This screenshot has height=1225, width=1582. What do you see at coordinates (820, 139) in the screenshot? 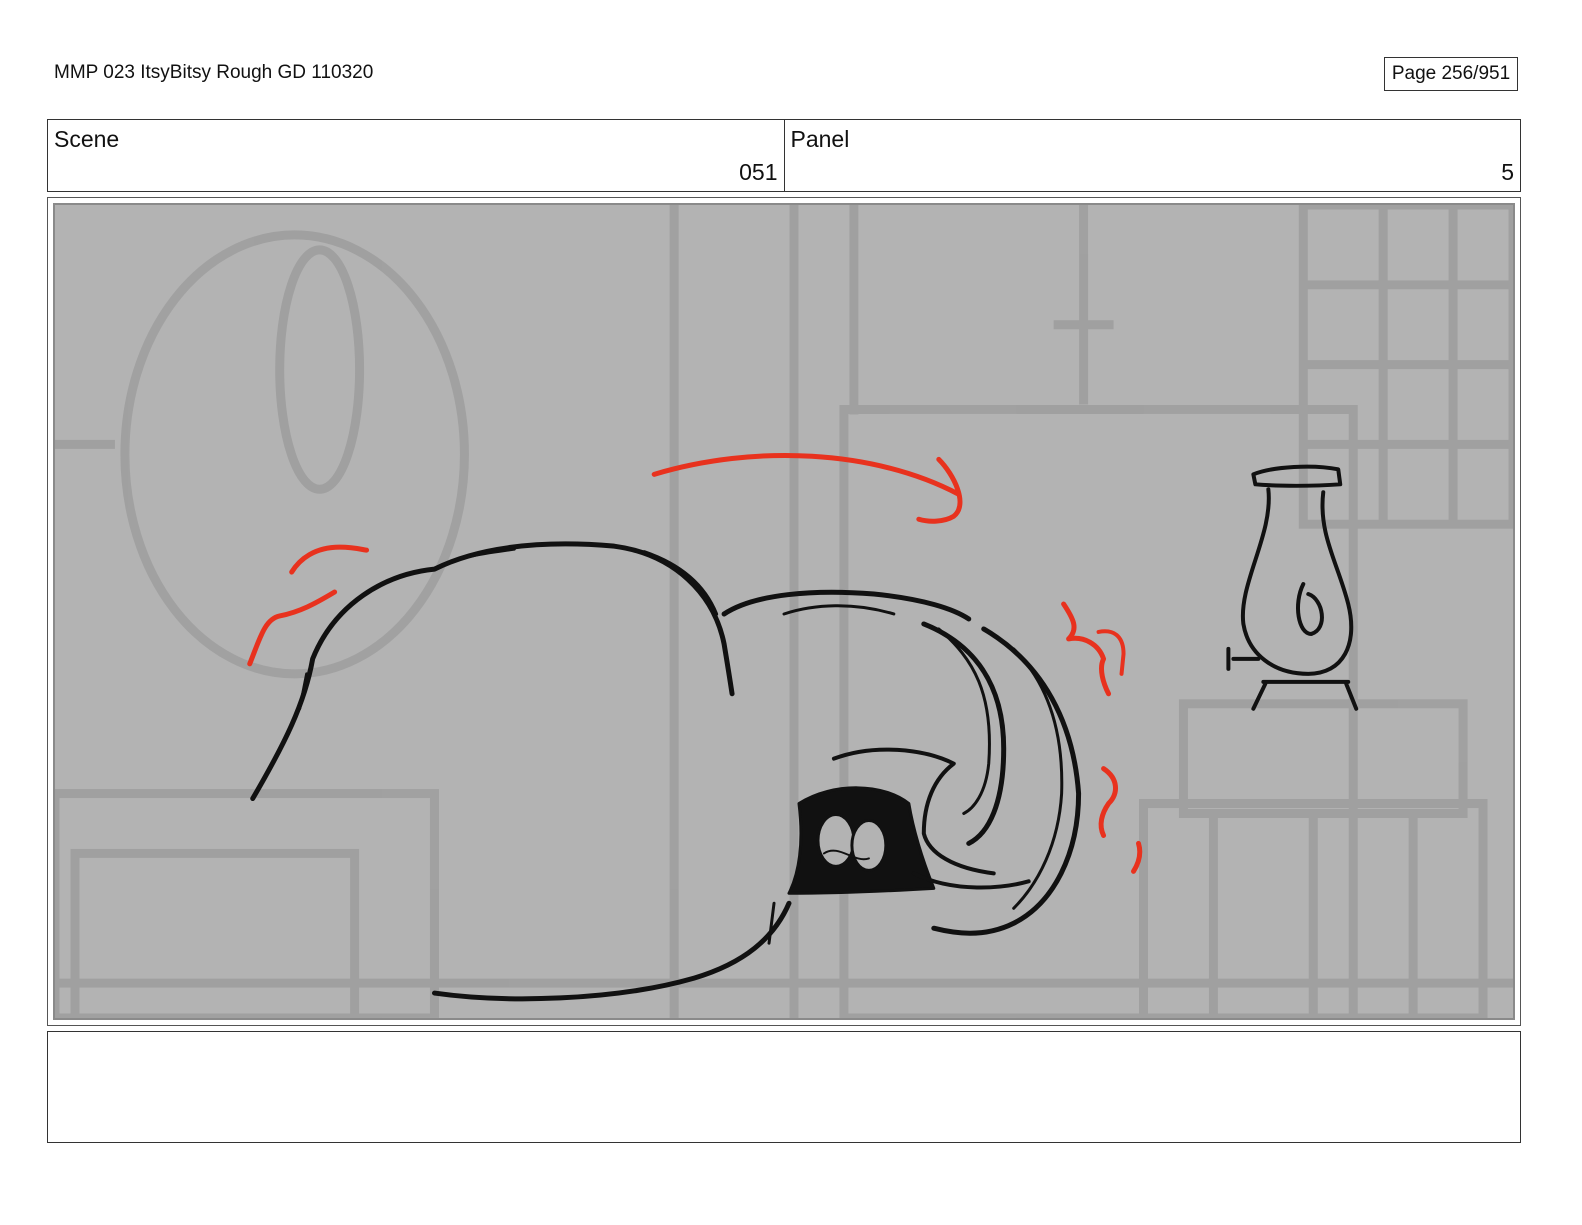
I see `panel-label: Panel` at bounding box center [820, 139].